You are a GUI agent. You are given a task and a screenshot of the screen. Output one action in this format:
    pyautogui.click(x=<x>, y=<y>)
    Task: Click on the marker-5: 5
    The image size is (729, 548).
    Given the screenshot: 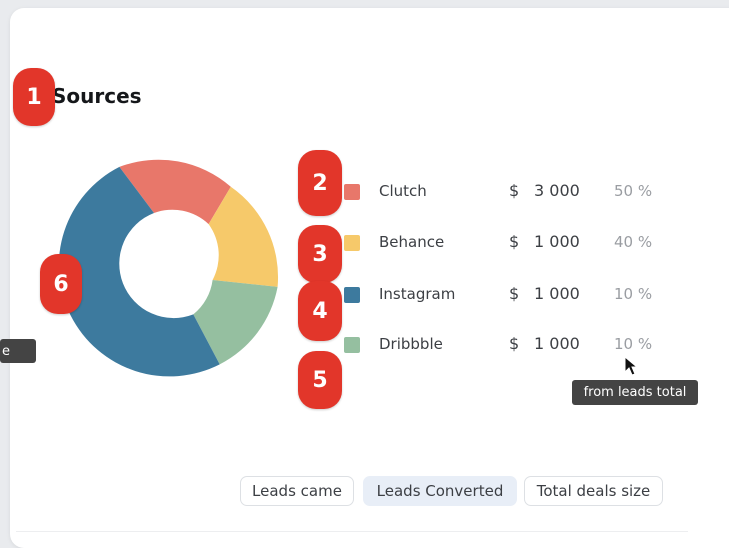 What is the action you would take?
    pyautogui.click(x=320, y=380)
    